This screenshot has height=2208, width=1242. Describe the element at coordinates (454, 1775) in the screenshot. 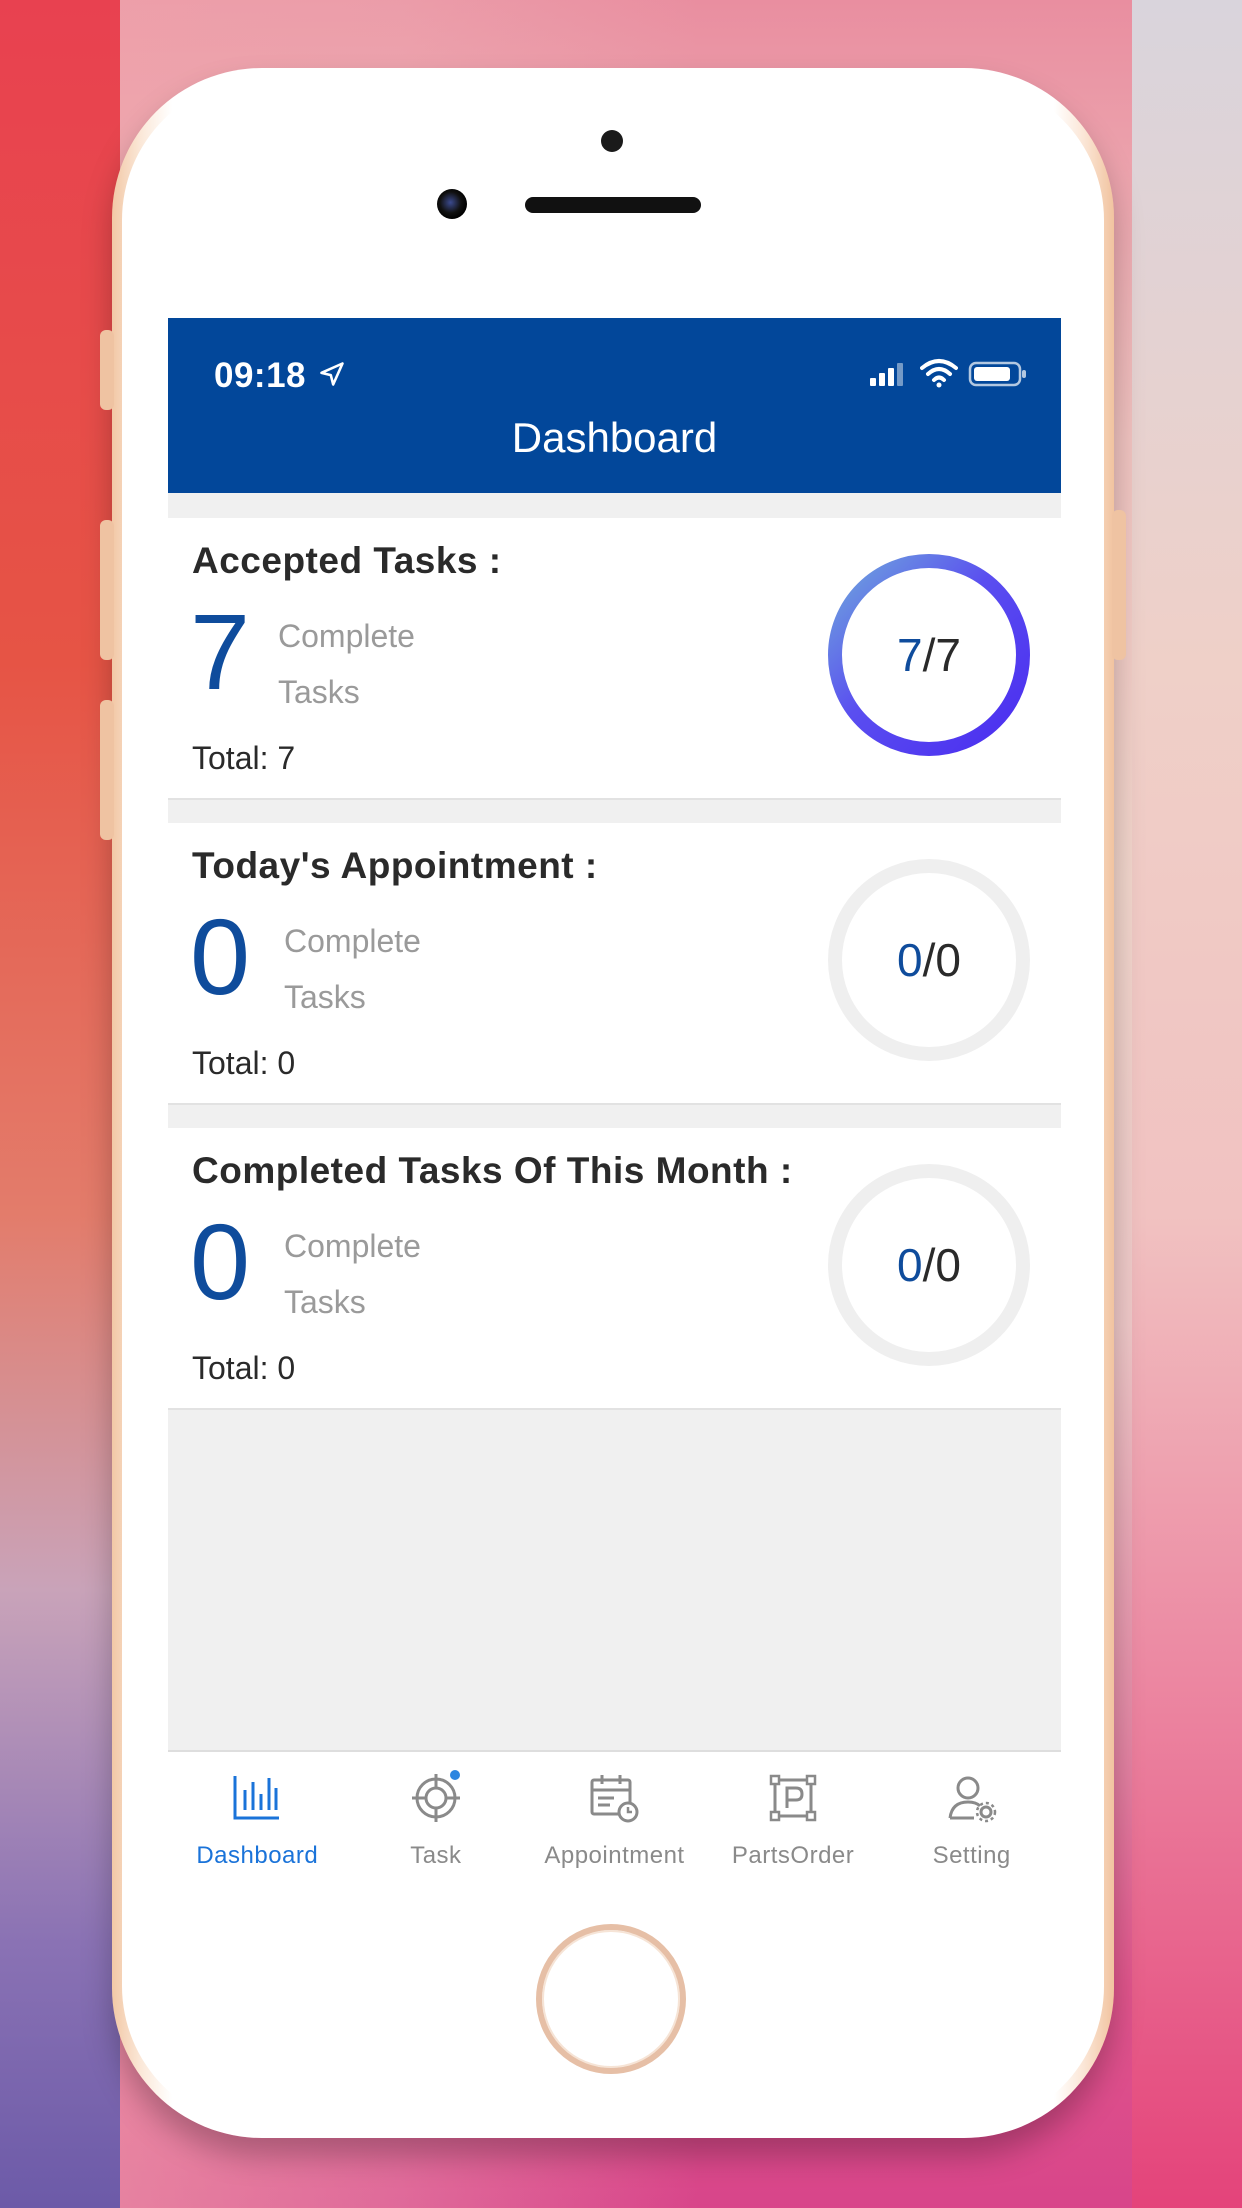

I see `notification-badge-dot` at that location.